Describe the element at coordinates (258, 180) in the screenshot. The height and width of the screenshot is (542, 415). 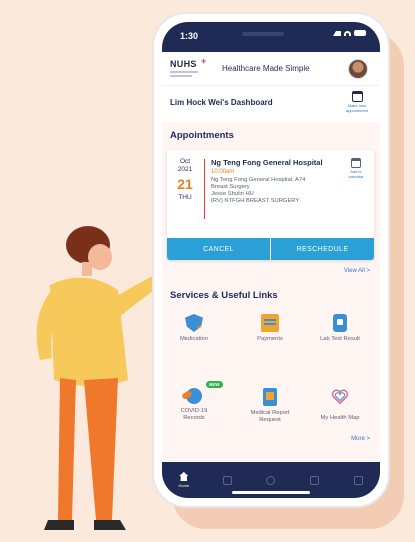
I see `appointment-location: Ng Teng Fong General Hospital, A74` at that location.